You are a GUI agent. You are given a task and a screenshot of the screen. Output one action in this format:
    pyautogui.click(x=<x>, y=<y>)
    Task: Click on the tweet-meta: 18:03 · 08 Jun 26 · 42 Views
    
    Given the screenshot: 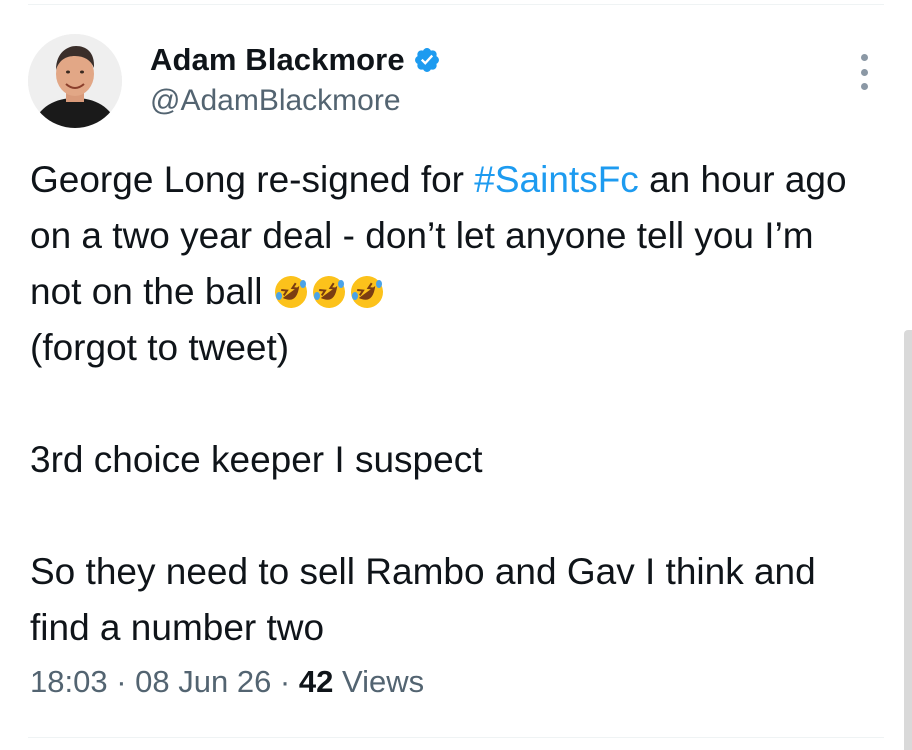 What is the action you would take?
    pyautogui.click(x=227, y=682)
    